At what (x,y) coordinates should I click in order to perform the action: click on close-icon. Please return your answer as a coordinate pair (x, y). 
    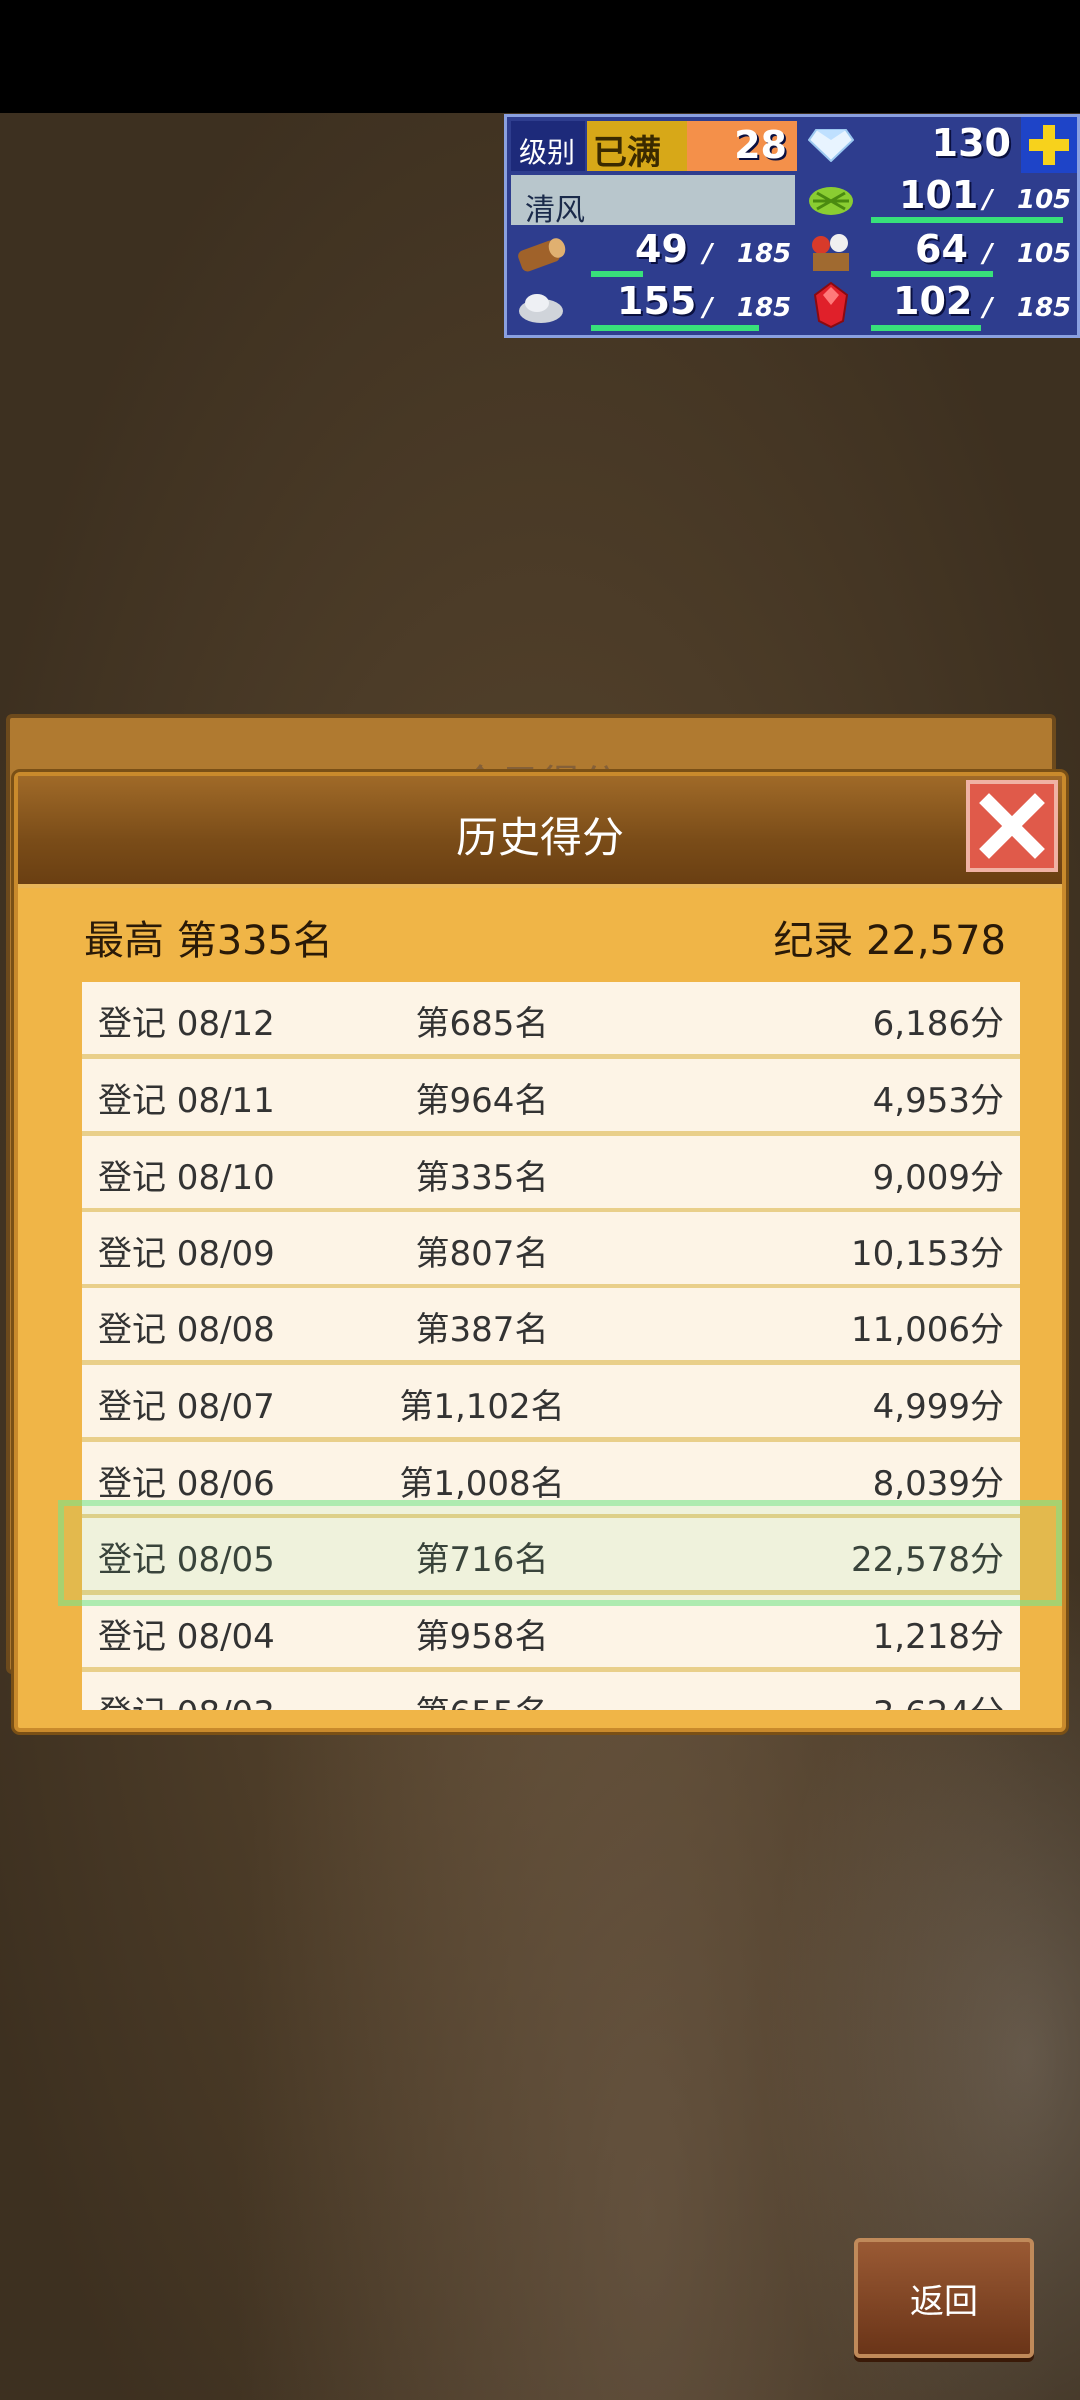
    Looking at the image, I should click on (1012, 826).